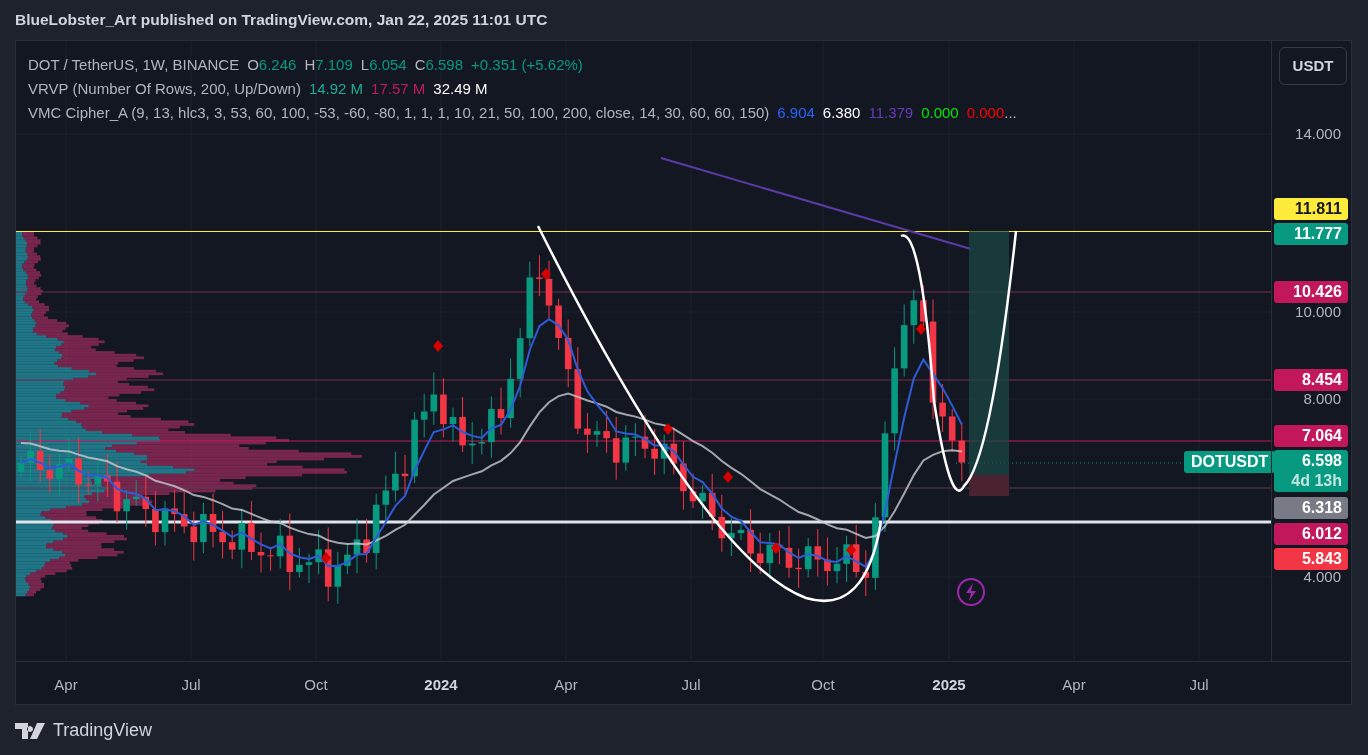 The image size is (1368, 755). What do you see at coordinates (281, 19) in the screenshot?
I see `publish-info: BlueLobster_Art published on TradingView.com, Jan 22, 2025 11:01 UTC` at bounding box center [281, 19].